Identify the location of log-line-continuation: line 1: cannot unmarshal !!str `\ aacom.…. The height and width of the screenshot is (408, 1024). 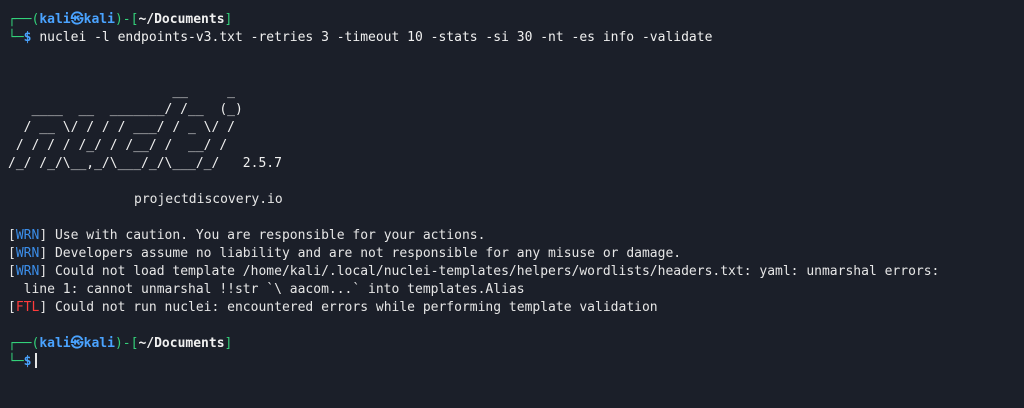
(516, 290).